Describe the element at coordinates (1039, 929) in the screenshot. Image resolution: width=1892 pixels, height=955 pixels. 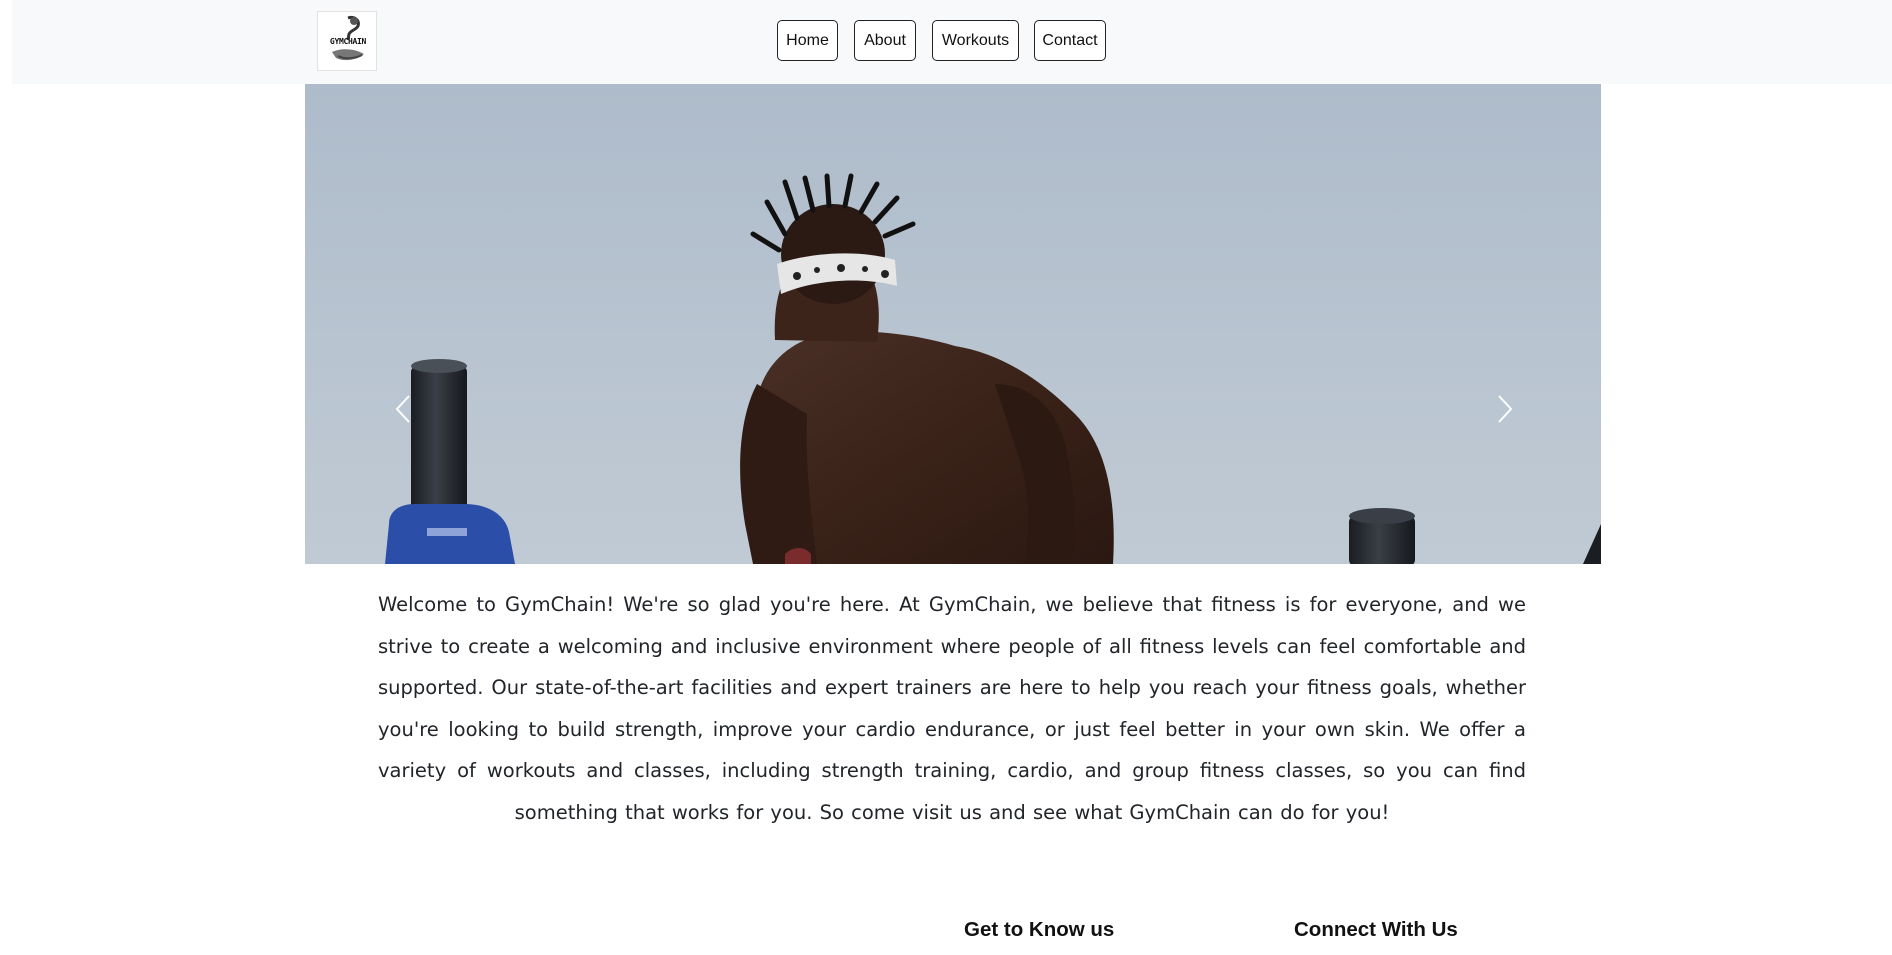
I see `get-to-know-us-heading: Get to Know us` at that location.